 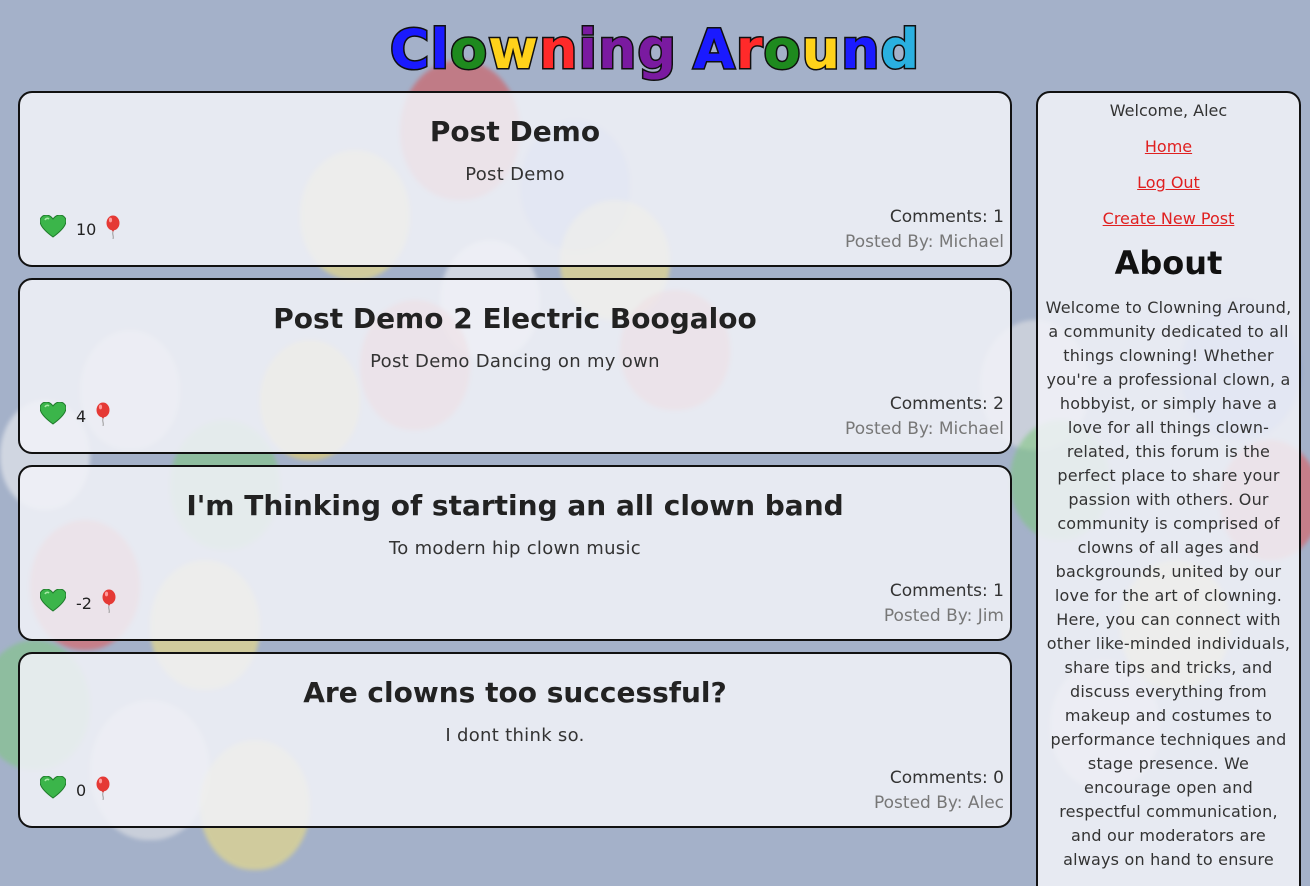 I want to click on vote-count: -2, so click(x=84, y=603).